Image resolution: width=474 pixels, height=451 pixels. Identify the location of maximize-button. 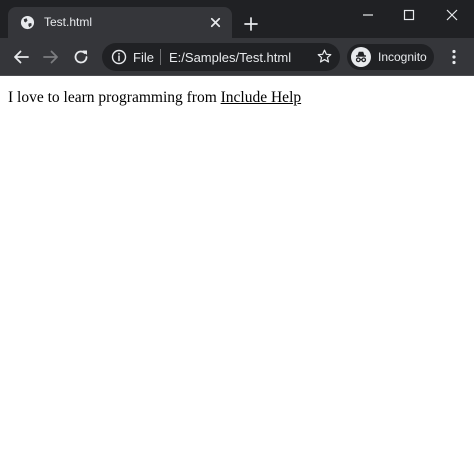
(409, 15).